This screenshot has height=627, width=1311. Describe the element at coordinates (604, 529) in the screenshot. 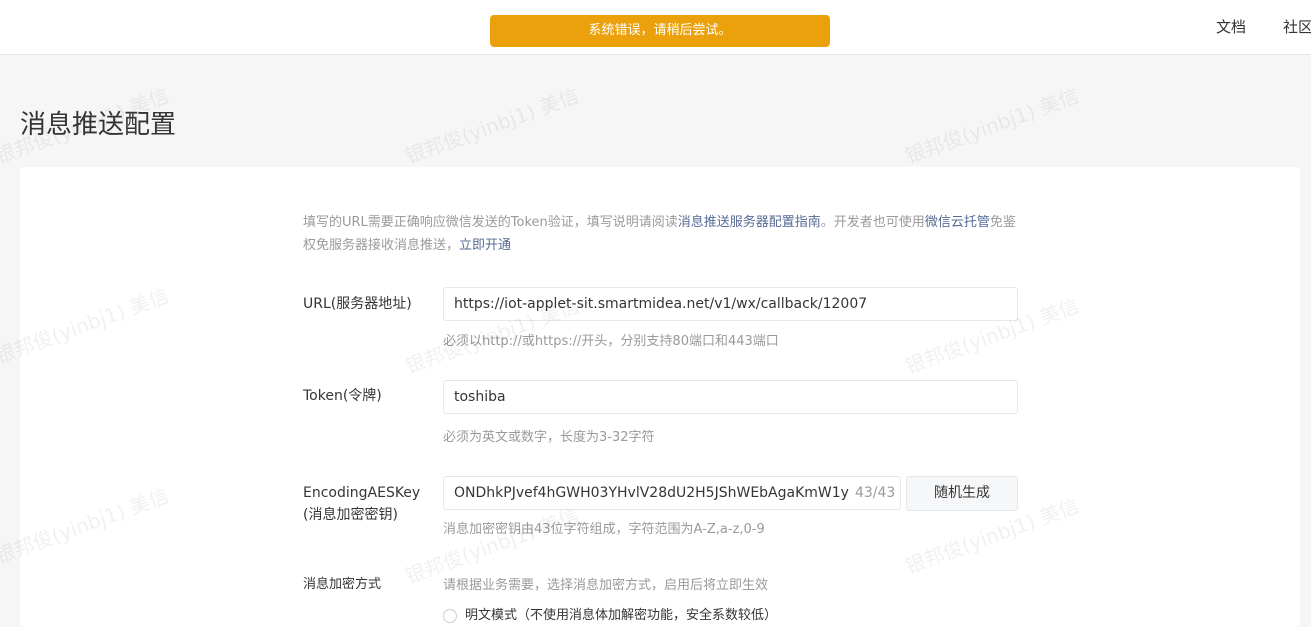

I see `aes-key-hint: 消息加密密钥由43位字符组成，字符范围为A-Z,a-z,0-9` at that location.